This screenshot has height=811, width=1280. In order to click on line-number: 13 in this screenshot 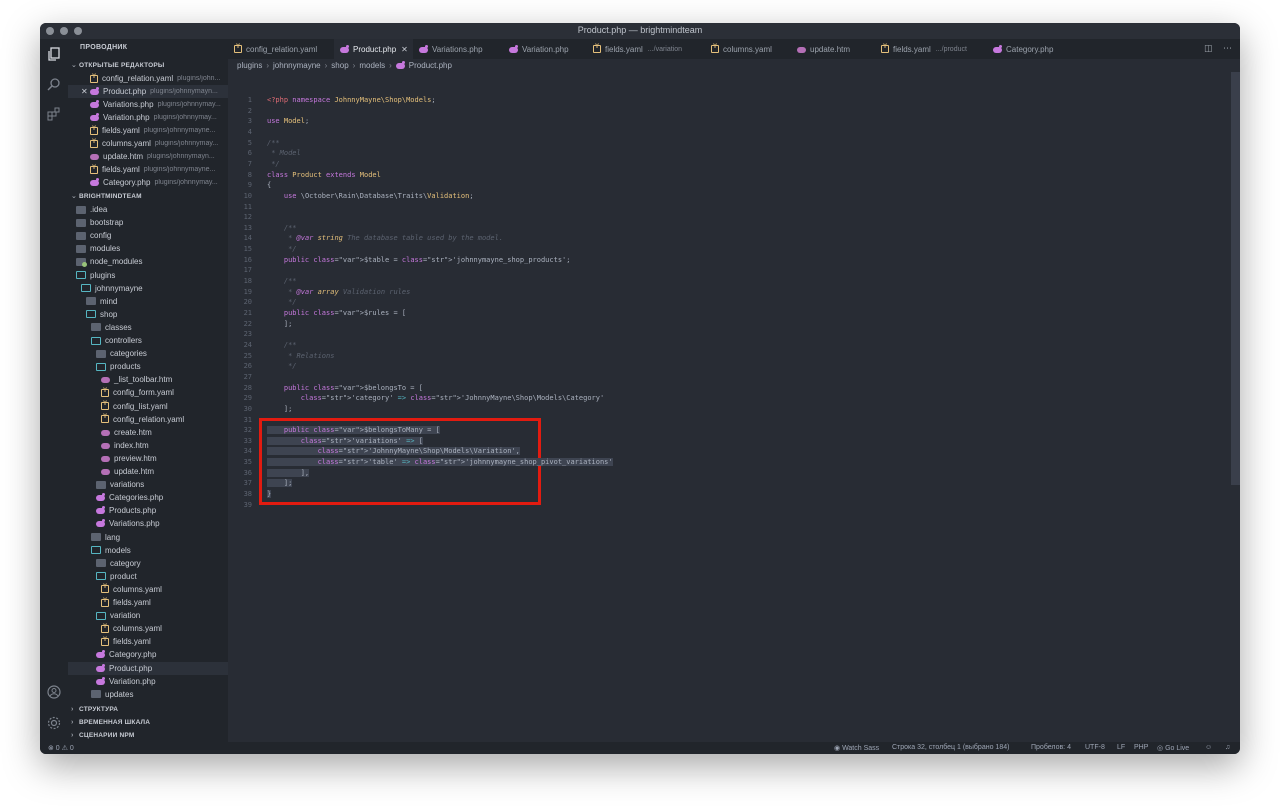, I will do `click(247, 227)`.